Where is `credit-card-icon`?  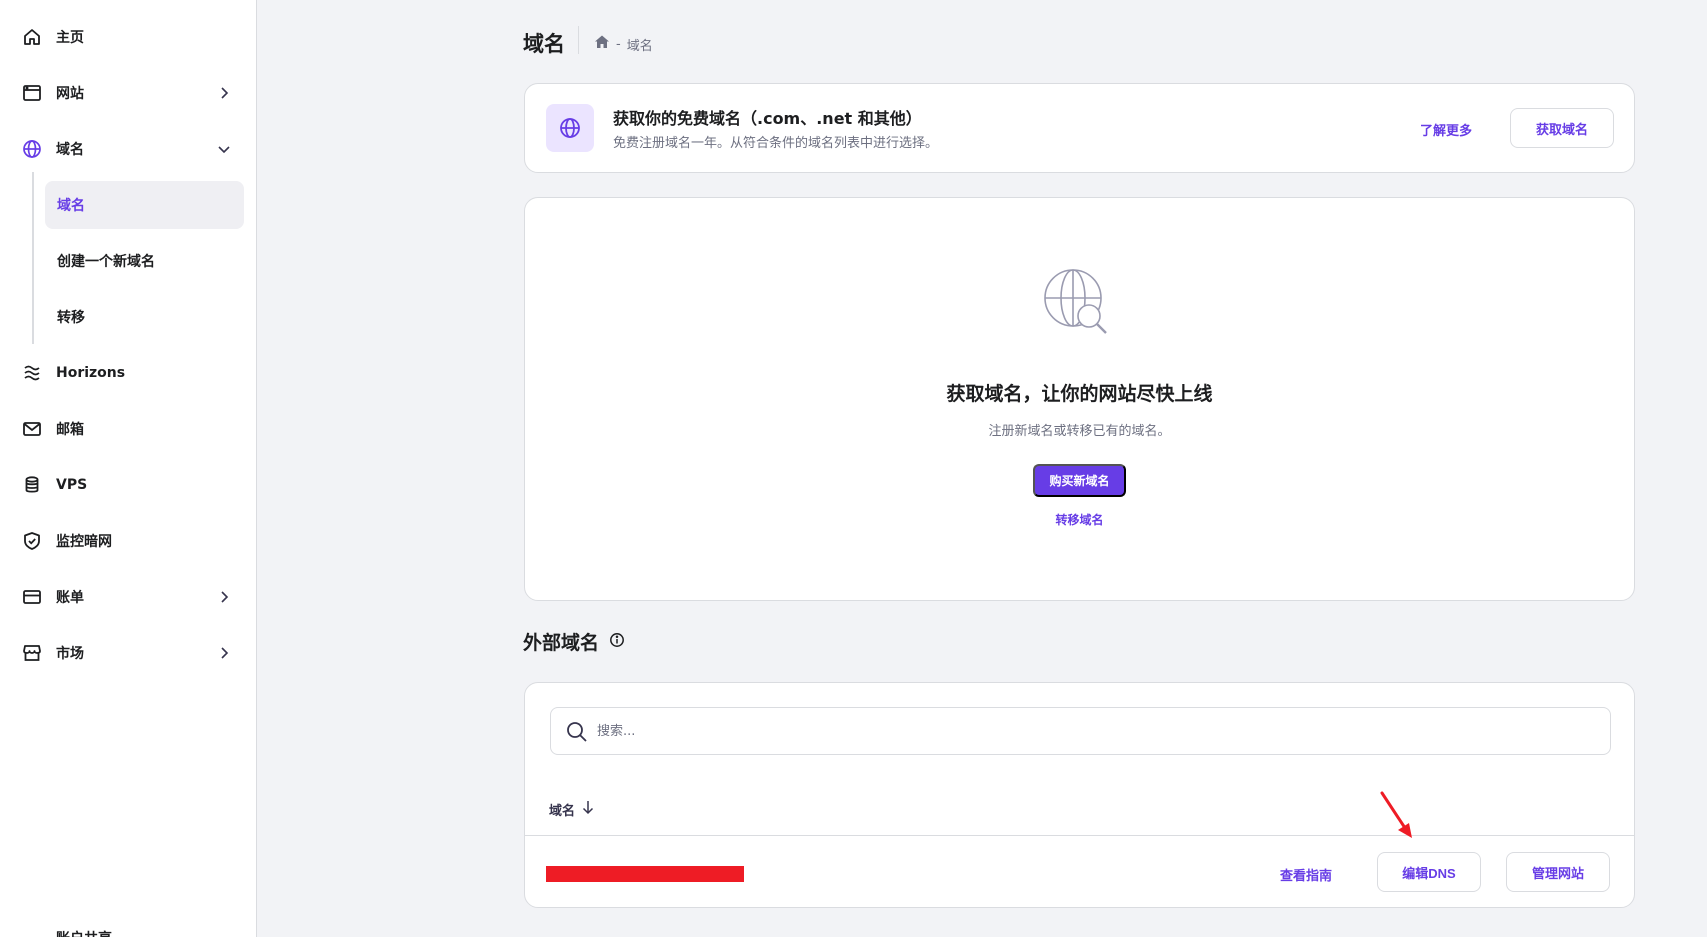 credit-card-icon is located at coordinates (32, 597).